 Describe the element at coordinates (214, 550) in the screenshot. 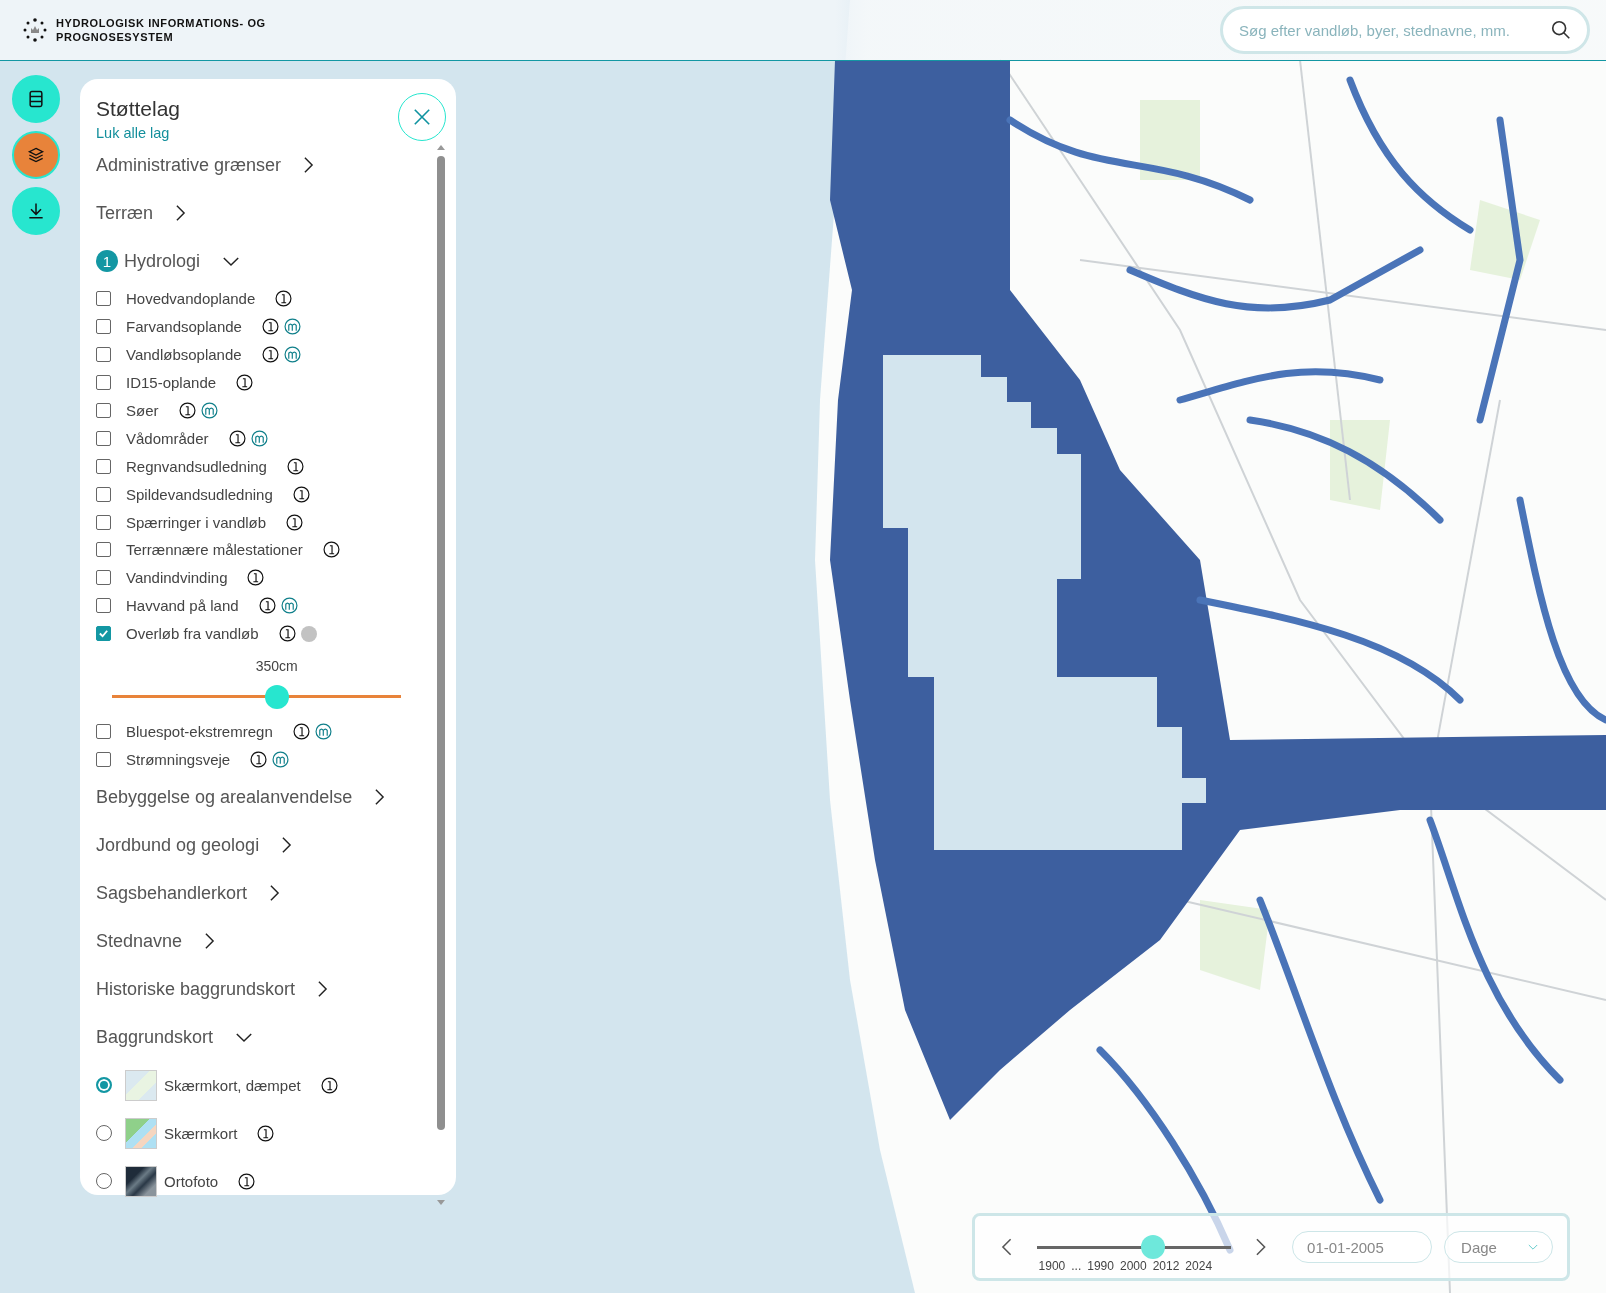

I see `layer-label: Terrænnære målestationer` at that location.